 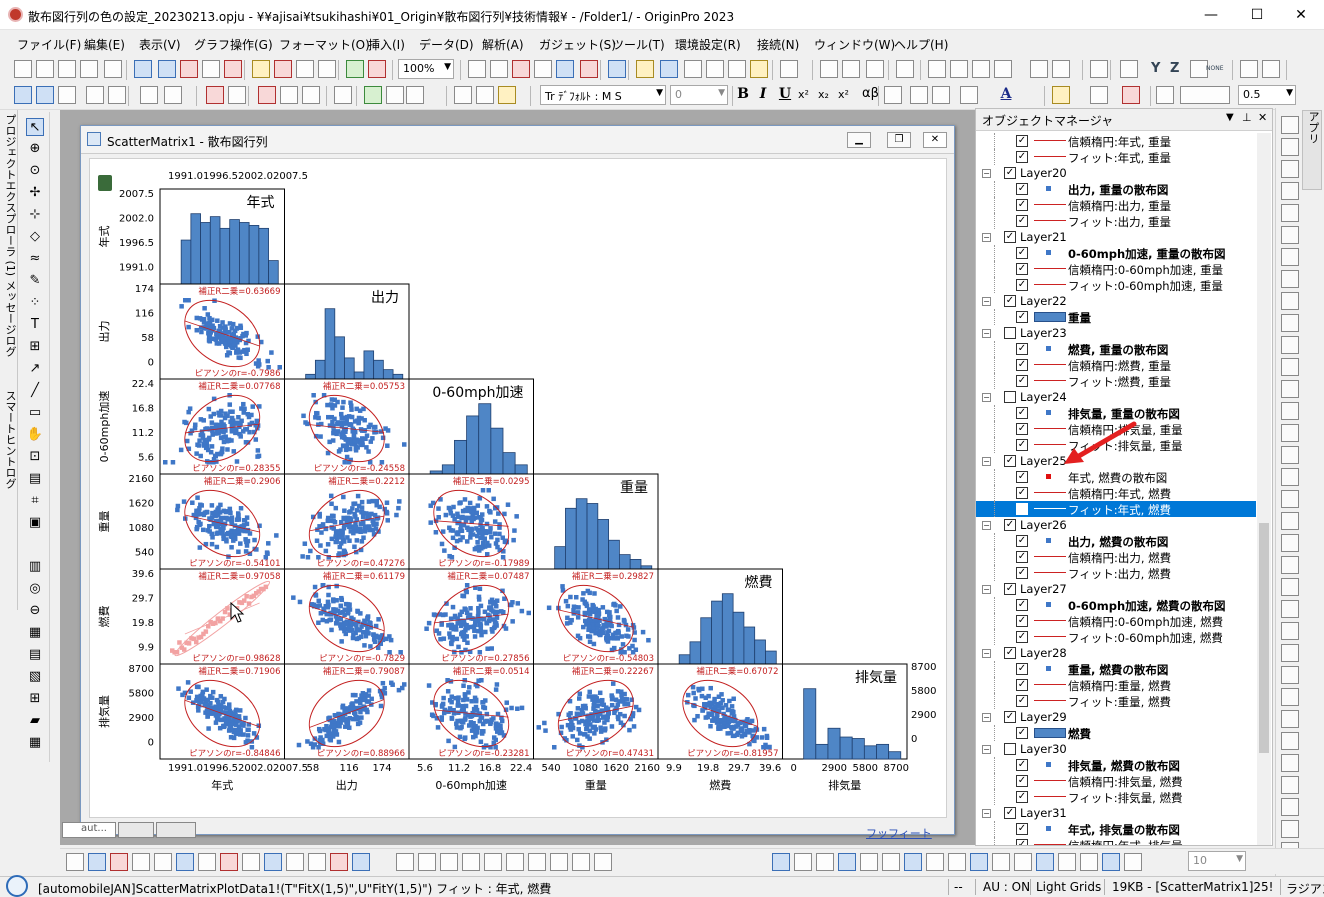 I want to click on plot-node: ✓ 出力, 重量の散布図, so click(x=1116, y=189).